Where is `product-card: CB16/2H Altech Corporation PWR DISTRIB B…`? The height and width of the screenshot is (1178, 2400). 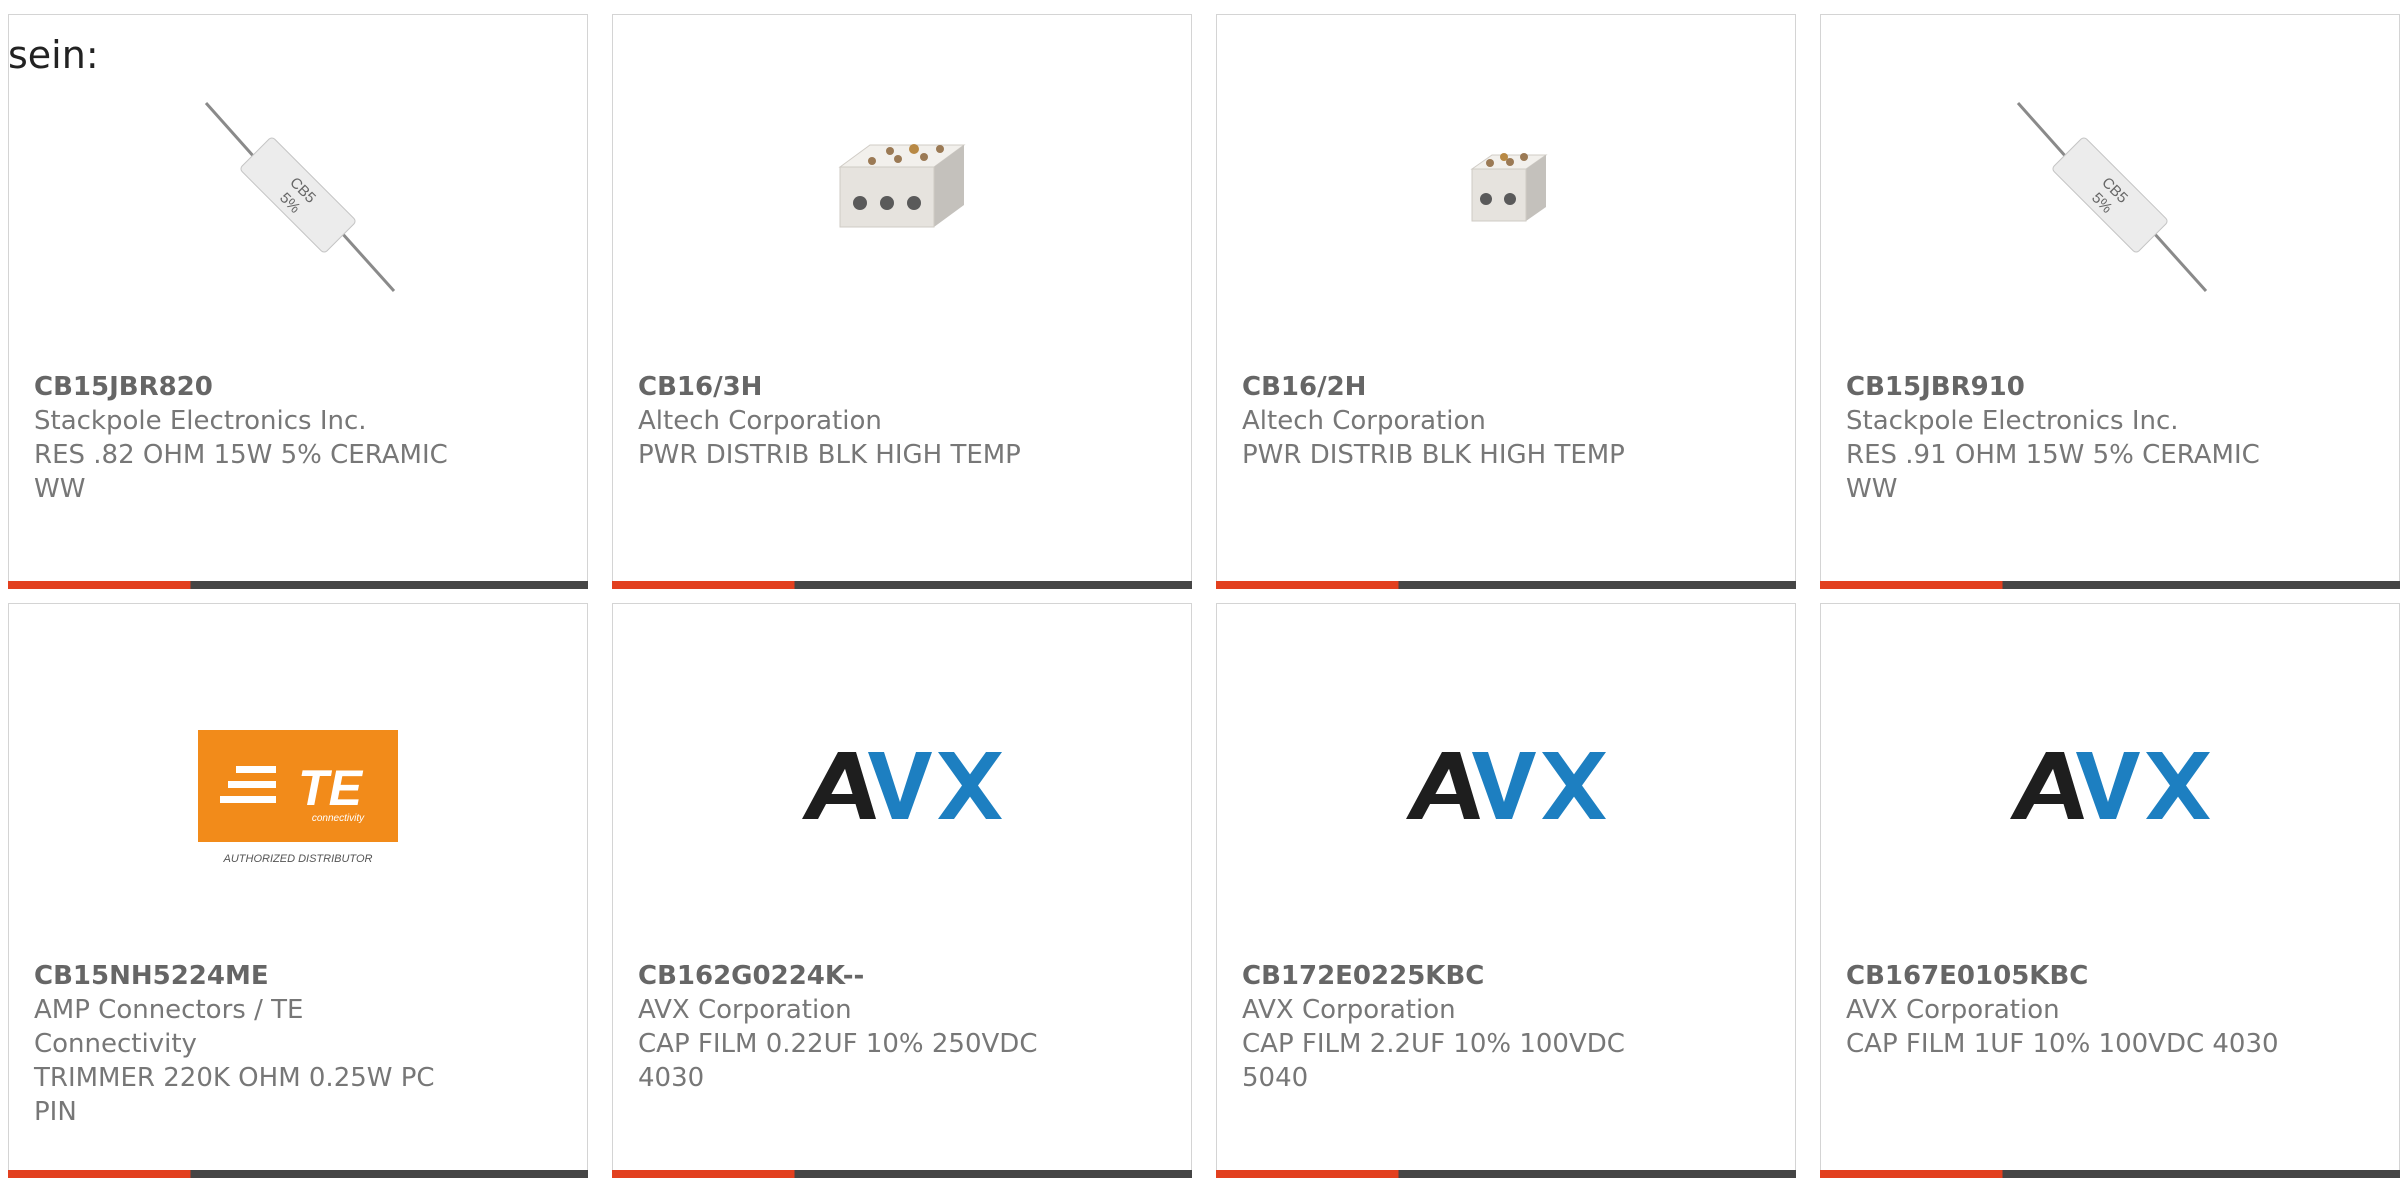
product-card: CB16/2H Altech Corporation PWR DISTRIB B… is located at coordinates (1506, 301).